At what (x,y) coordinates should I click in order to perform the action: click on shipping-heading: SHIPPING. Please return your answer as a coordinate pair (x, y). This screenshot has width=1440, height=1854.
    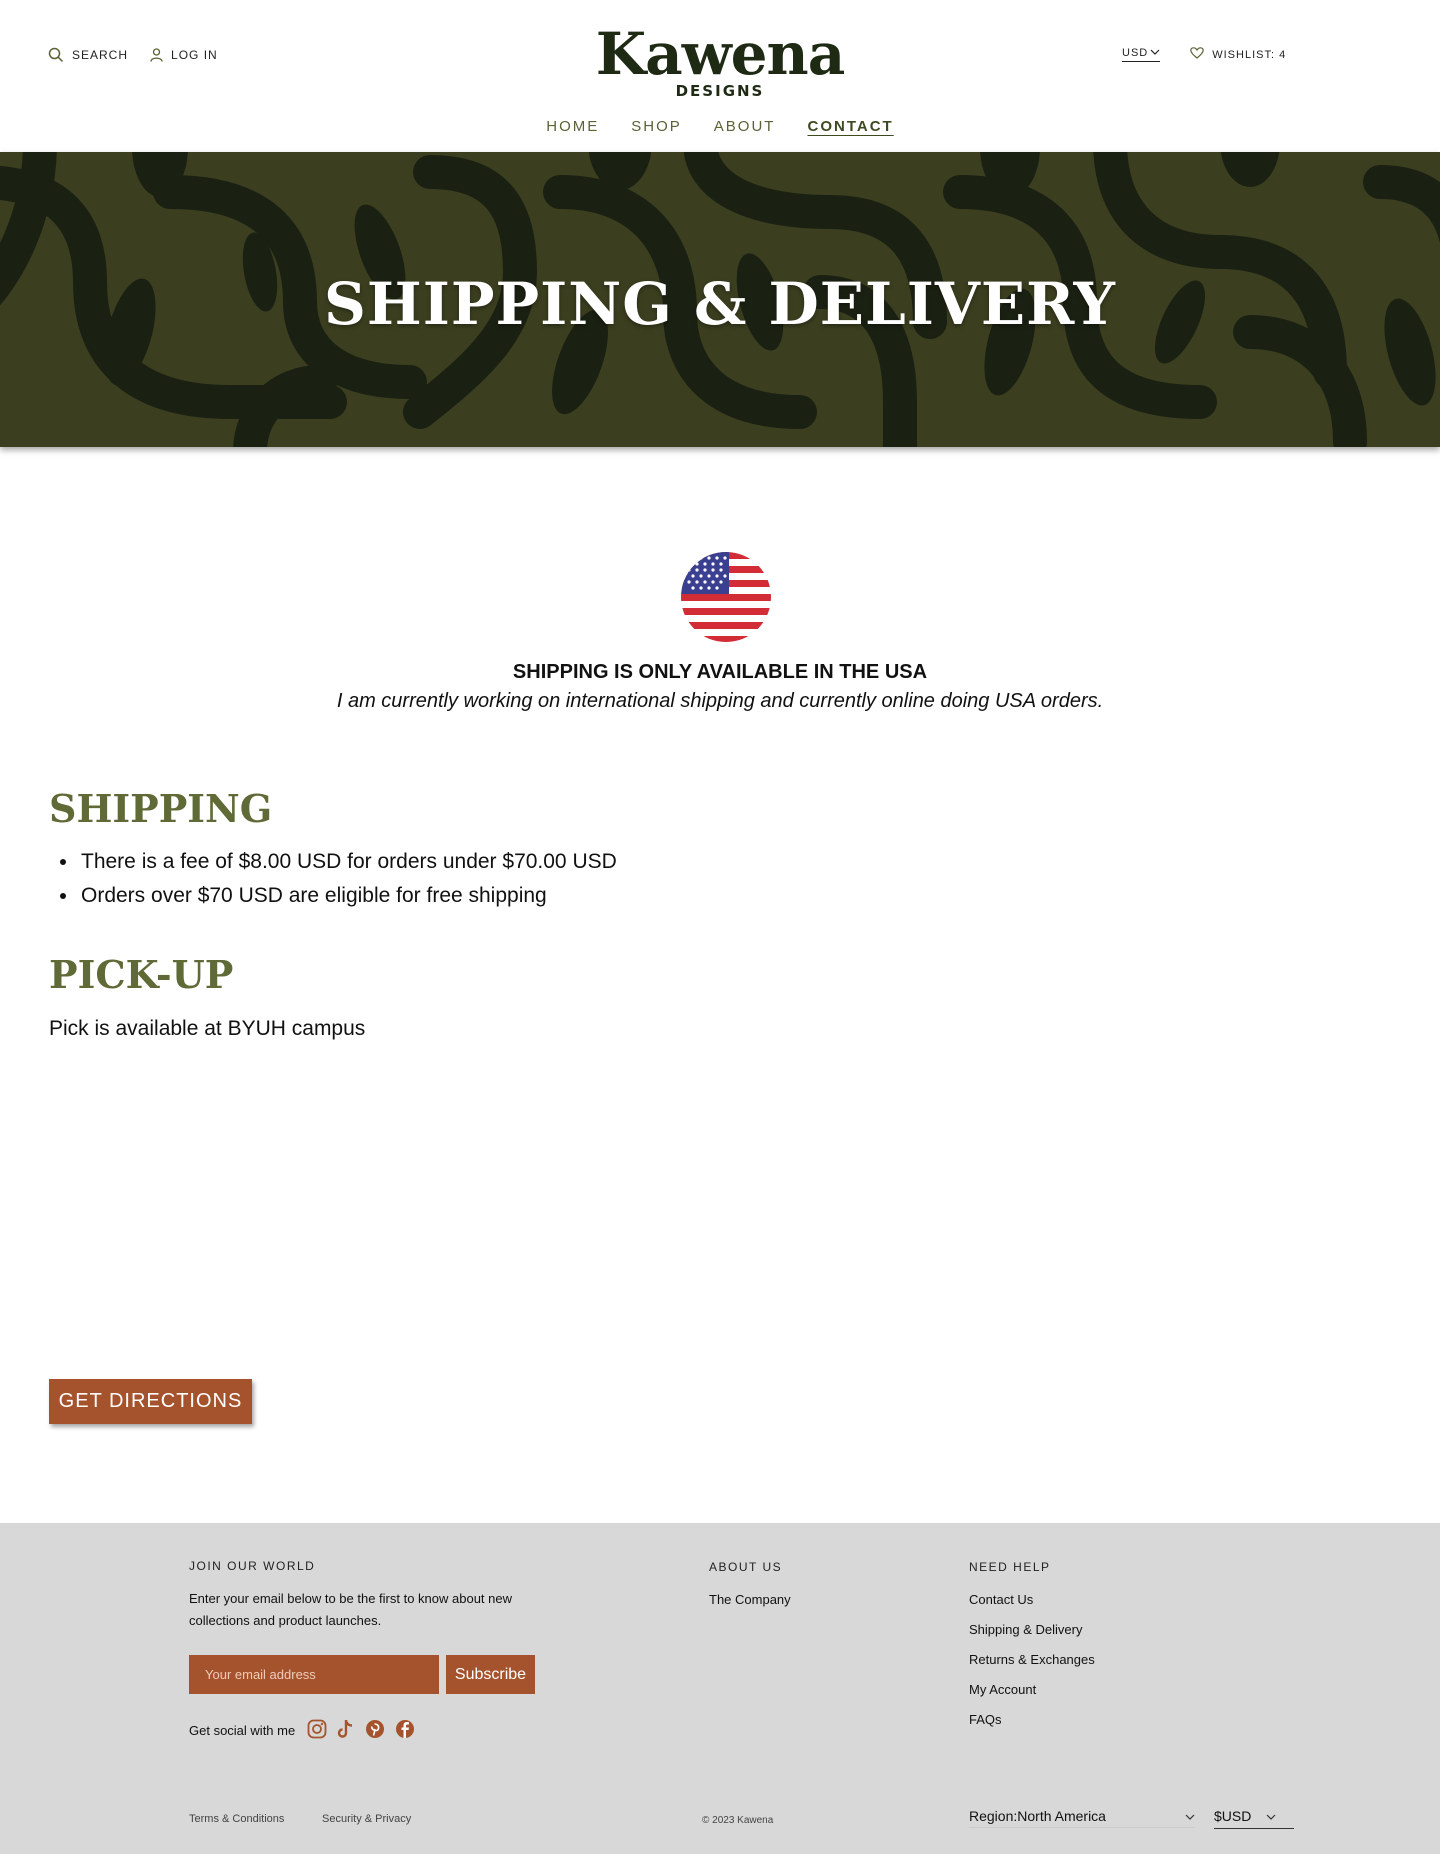
    Looking at the image, I should click on (161, 808).